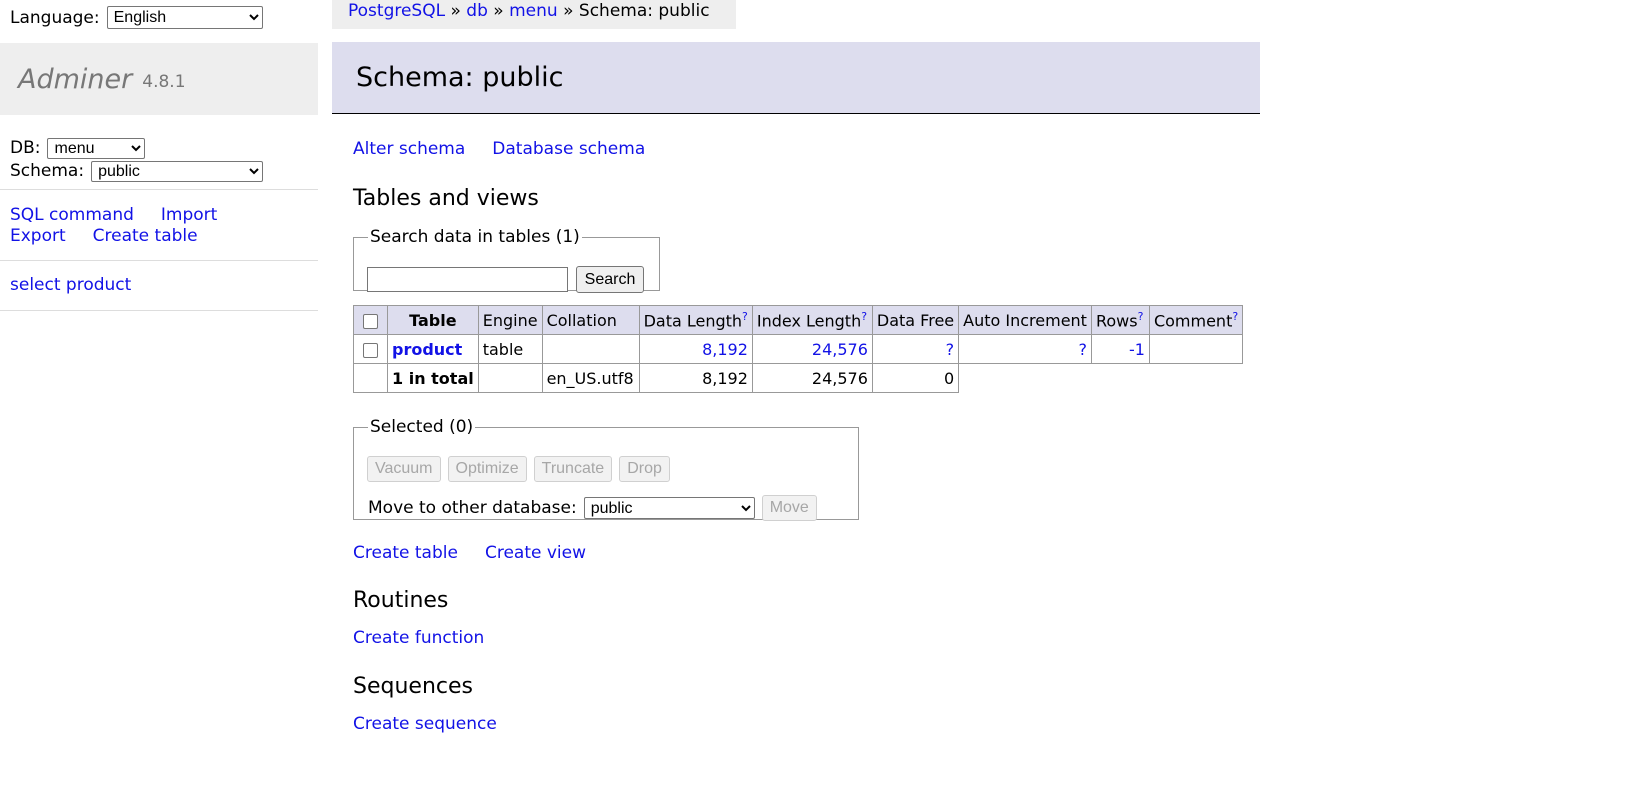 This screenshot has height=802, width=1645. I want to click on auto-increment-cell: ?, so click(1025, 349).